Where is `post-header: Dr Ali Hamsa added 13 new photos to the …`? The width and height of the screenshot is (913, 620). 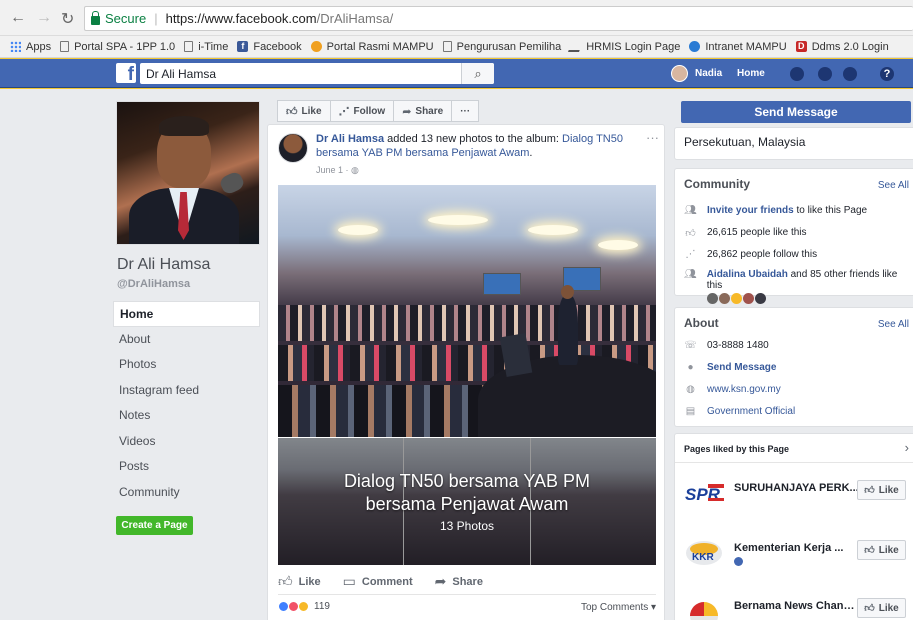 post-header: Dr Ali Hamsa added 13 new photos to the … is located at coordinates (469, 146).